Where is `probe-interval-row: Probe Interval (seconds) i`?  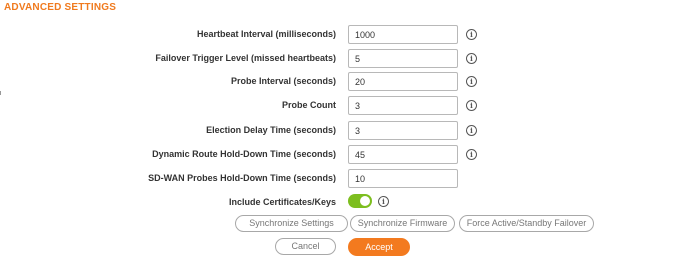 probe-interval-row: Probe Interval (seconds) i is located at coordinates (350, 82).